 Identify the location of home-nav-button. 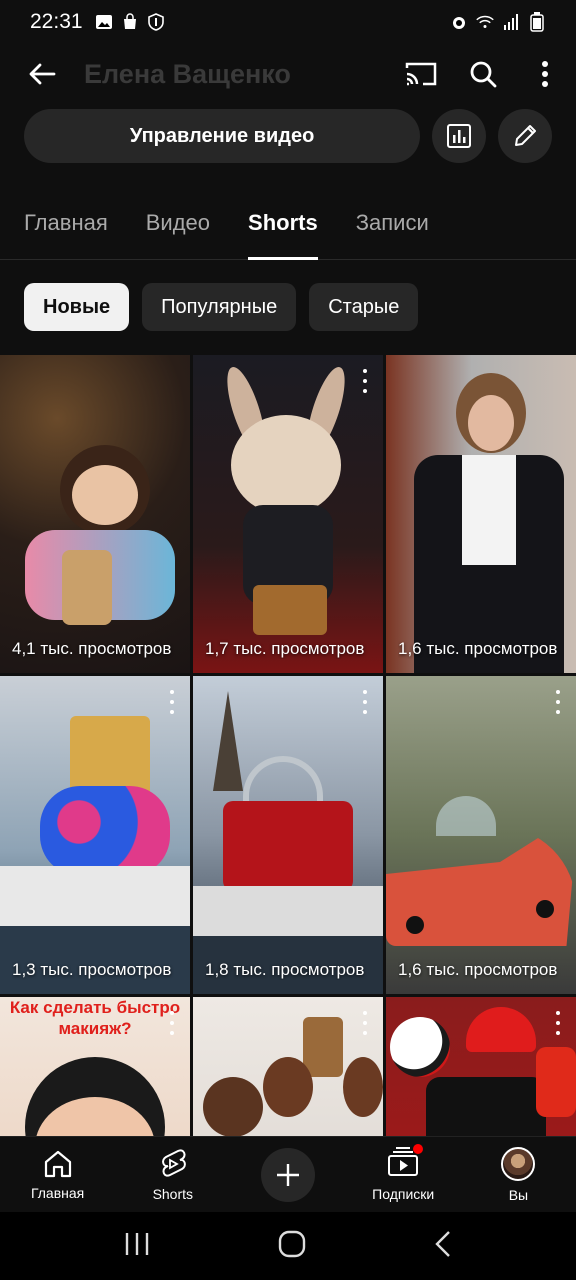
(292, 1246).